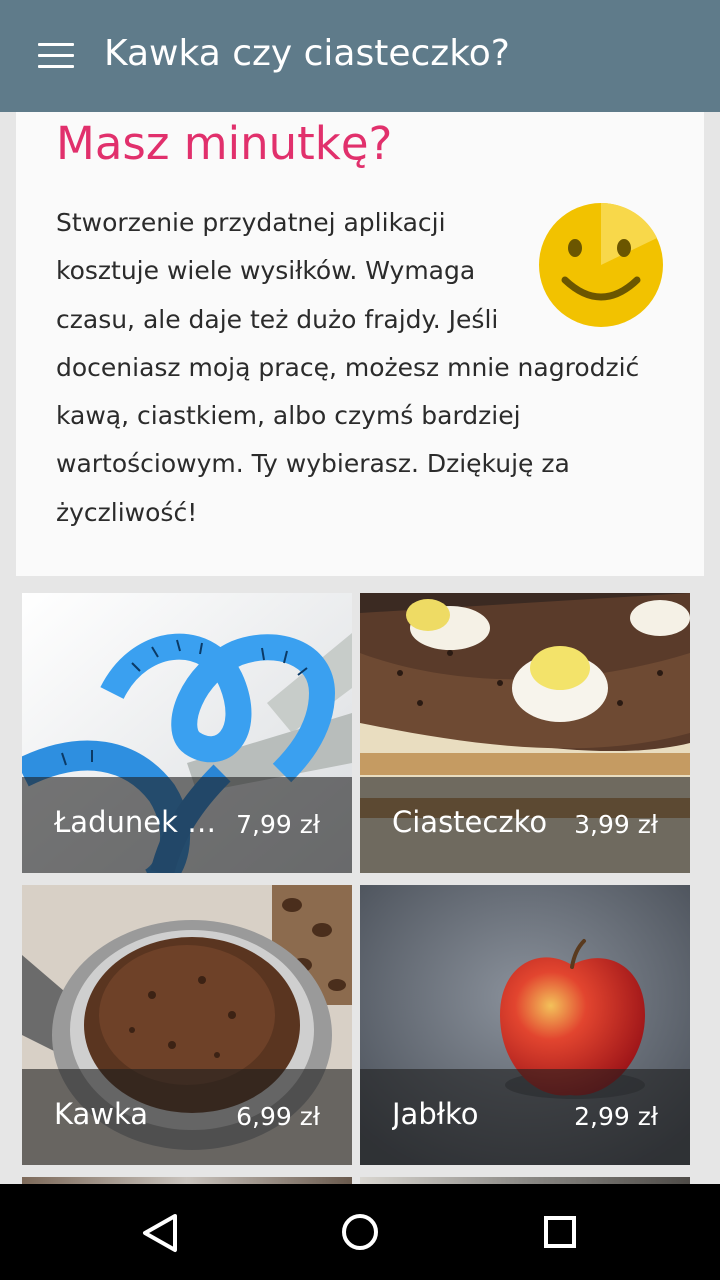 Image resolution: width=720 pixels, height=1280 pixels. I want to click on back-triangle-icon, so click(160, 1232).